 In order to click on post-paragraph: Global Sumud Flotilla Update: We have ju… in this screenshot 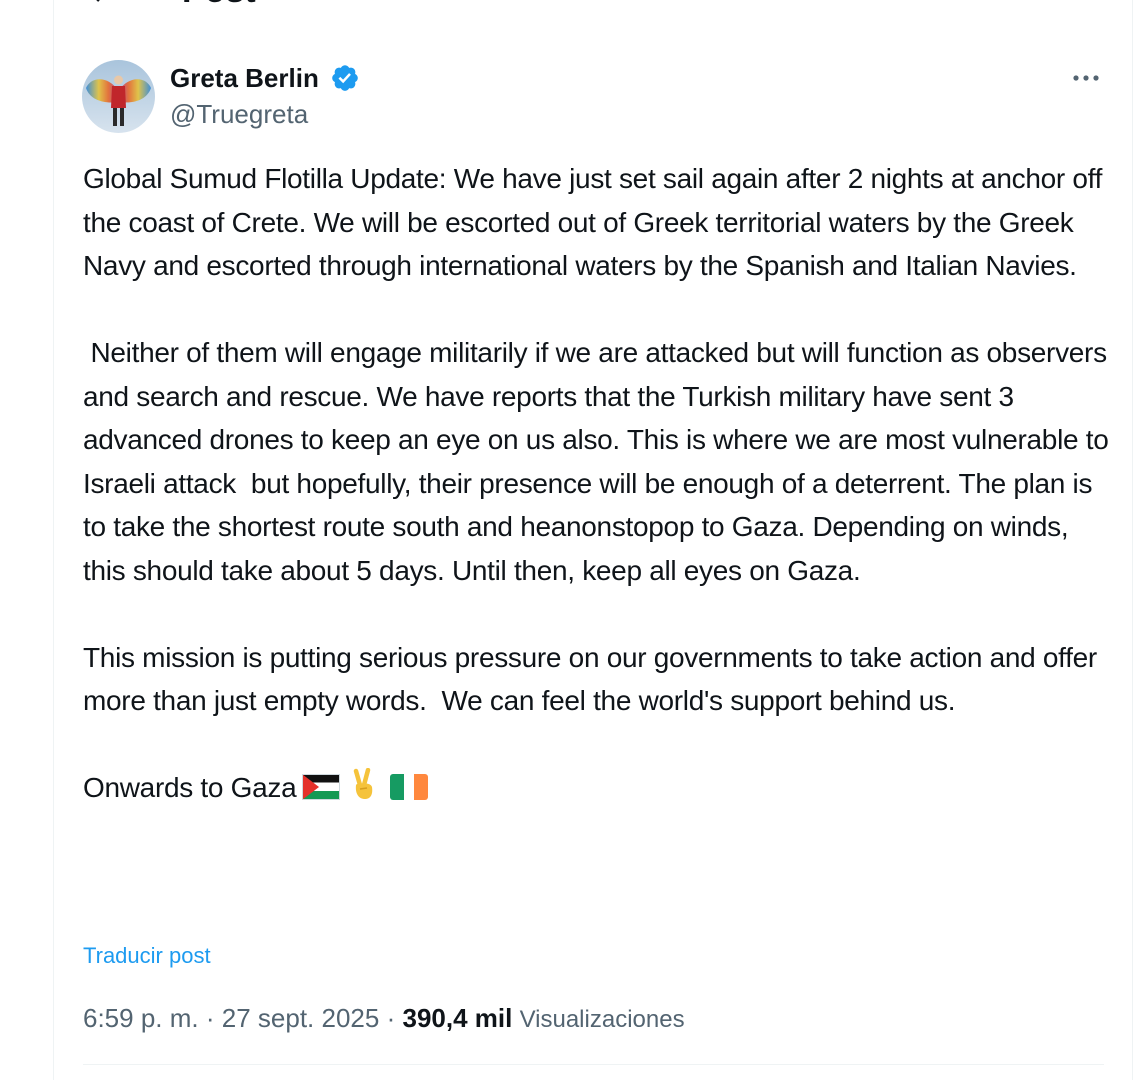, I will do `click(596, 222)`.